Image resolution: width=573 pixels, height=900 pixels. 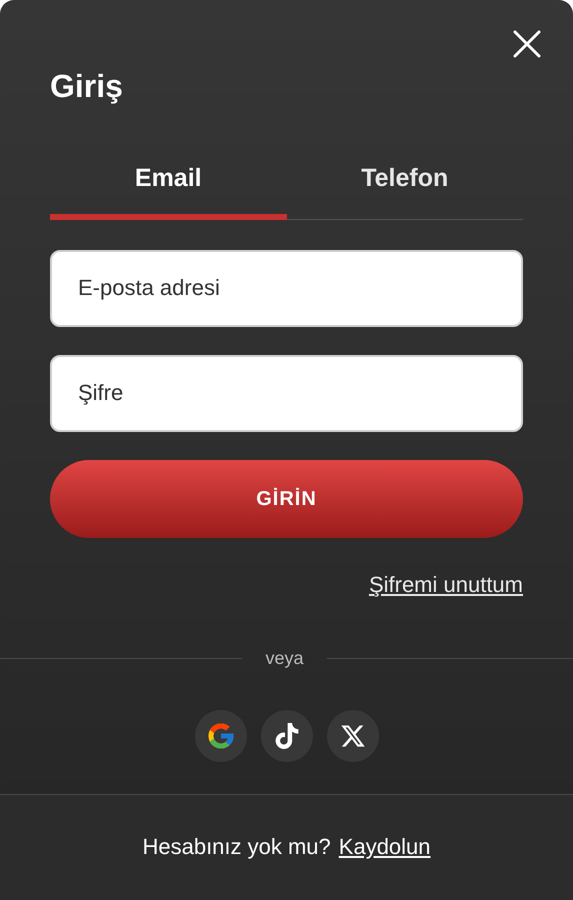 What do you see at coordinates (286, 393) in the screenshot?
I see `input-field: Şifre` at bounding box center [286, 393].